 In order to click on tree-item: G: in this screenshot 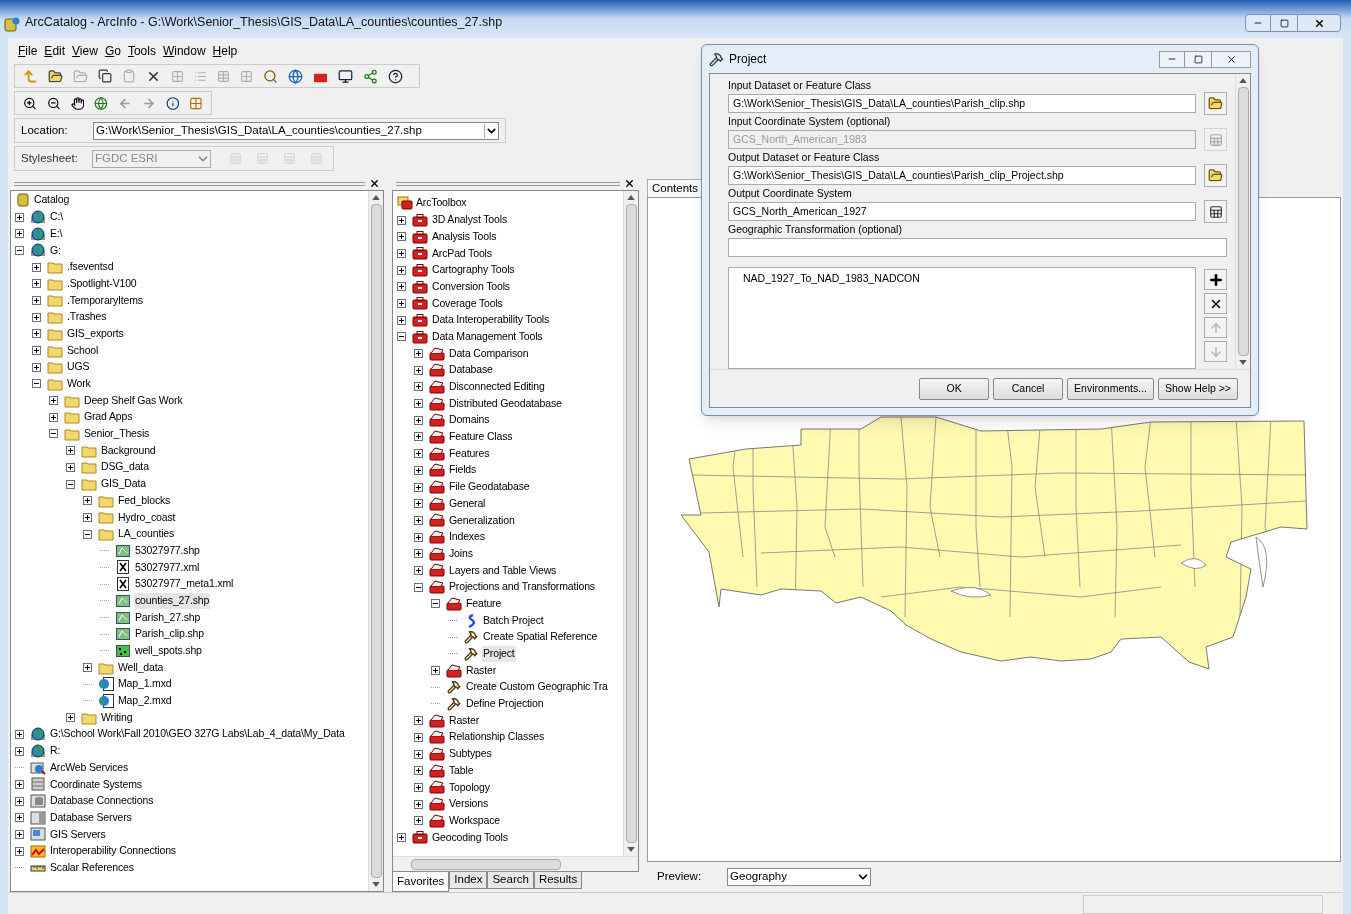, I will do `click(55, 250)`.